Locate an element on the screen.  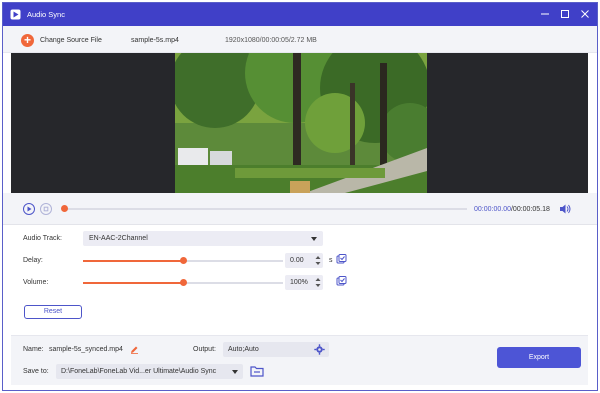
delay-apply-icon is located at coordinates (341, 259).